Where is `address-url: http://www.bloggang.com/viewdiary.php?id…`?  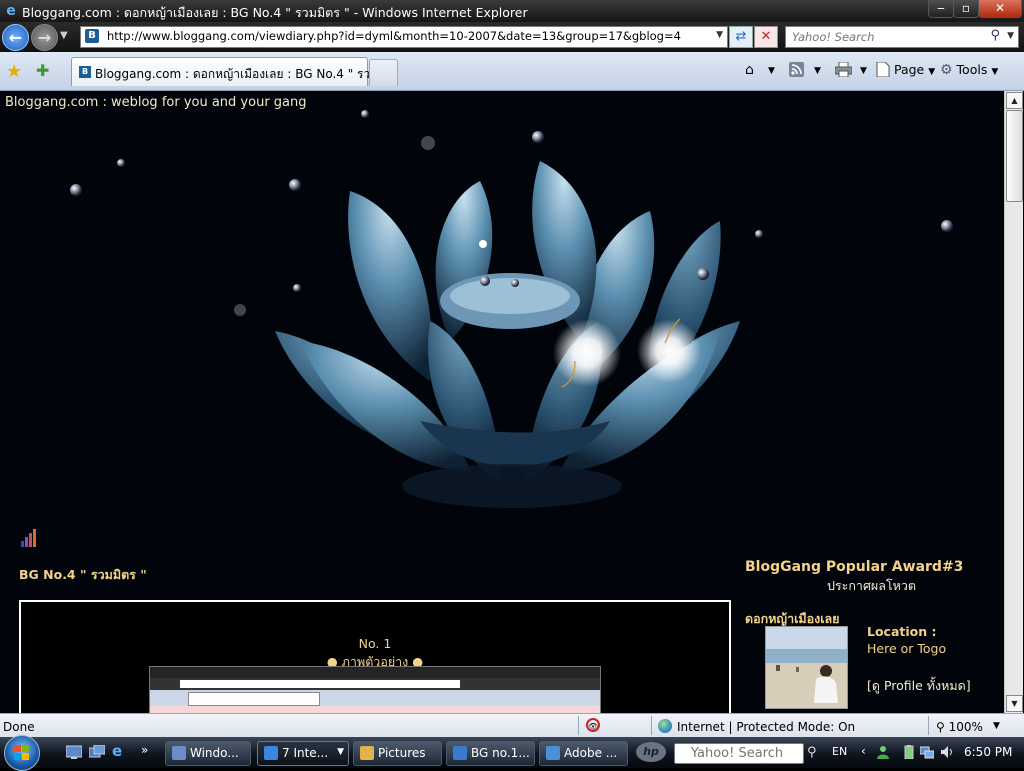 address-url: http://www.bloggang.com/viewdiary.php?id… is located at coordinates (394, 36).